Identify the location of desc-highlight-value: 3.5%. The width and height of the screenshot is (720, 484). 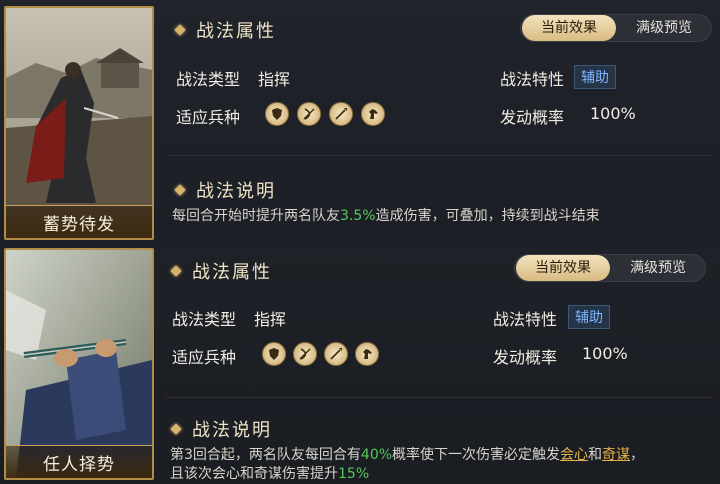
(358, 216).